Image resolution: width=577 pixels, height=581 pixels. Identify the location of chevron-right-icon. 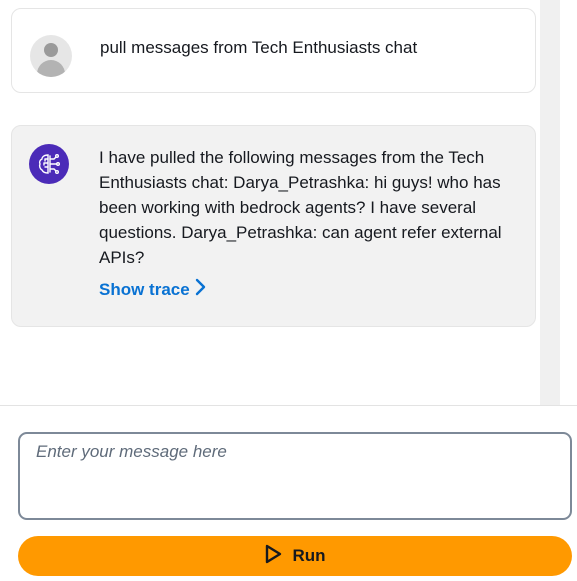
(200, 289).